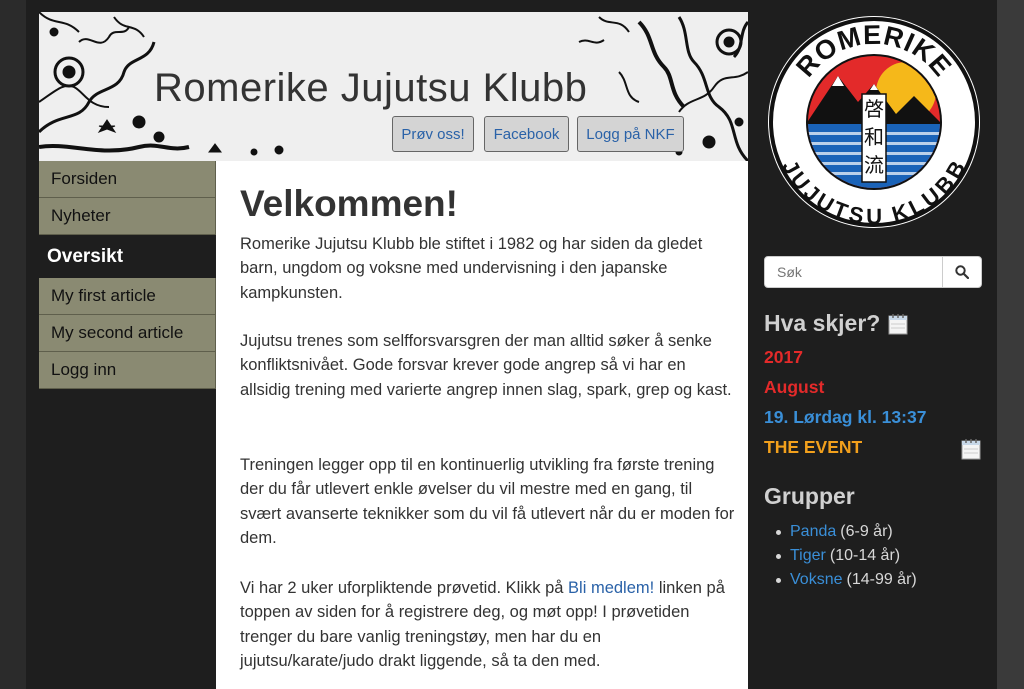 Image resolution: width=1024 pixels, height=689 pixels. I want to click on list-item: Tiger (10-14 år), so click(846, 556).